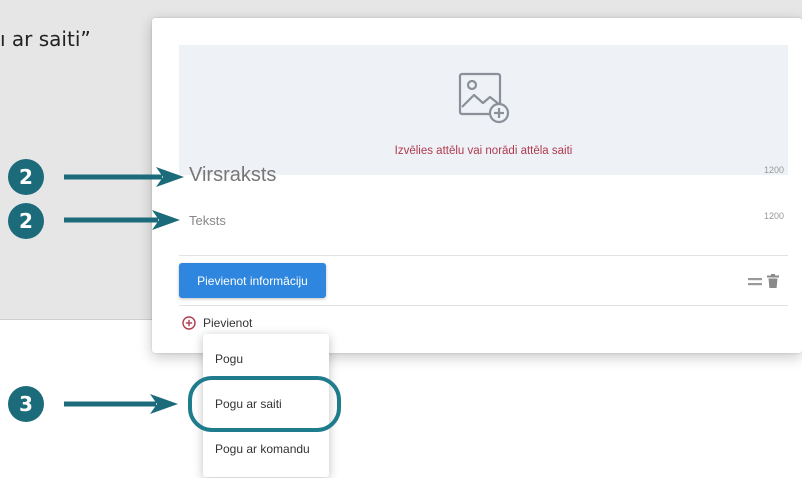 The height and width of the screenshot is (478, 802). I want to click on step-badge: 3, so click(26, 404).